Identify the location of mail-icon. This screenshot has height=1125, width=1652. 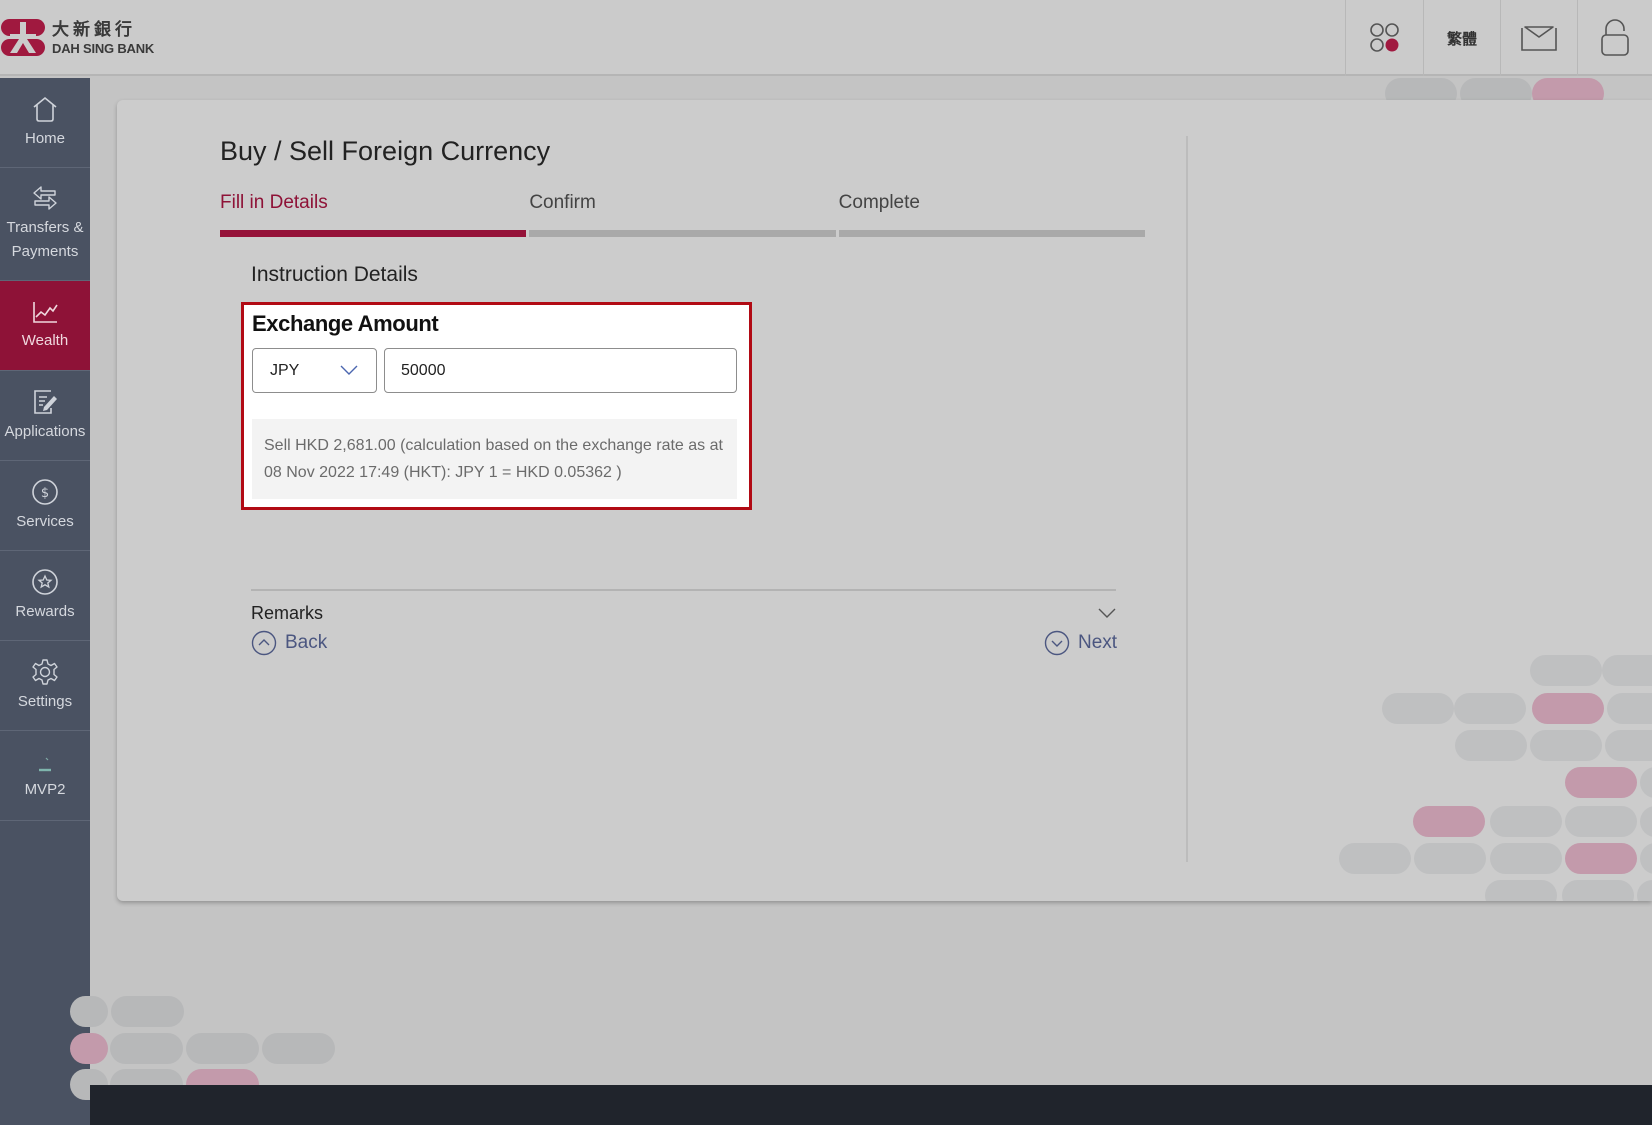
(1539, 38).